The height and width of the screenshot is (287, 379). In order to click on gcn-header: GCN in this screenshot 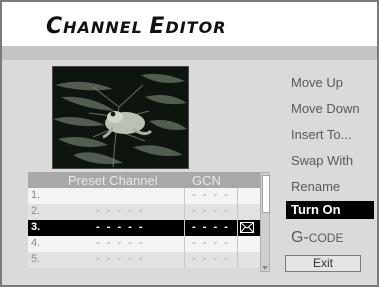, I will do `click(222, 180)`.